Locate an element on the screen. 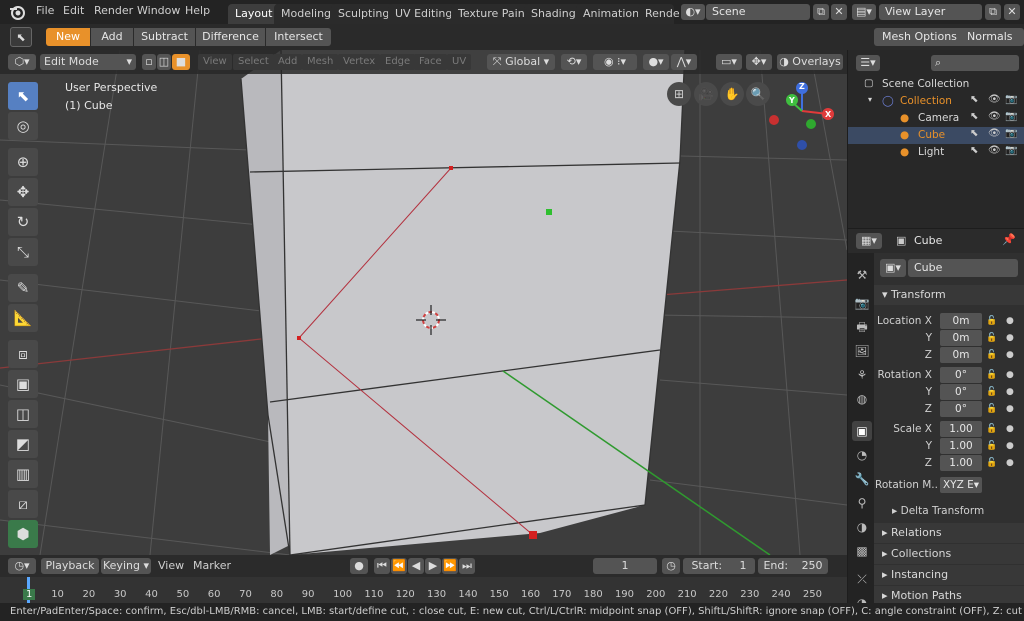 This screenshot has height=621, width=1024. prev-keyframe-icon: ⏪ is located at coordinates (399, 566).